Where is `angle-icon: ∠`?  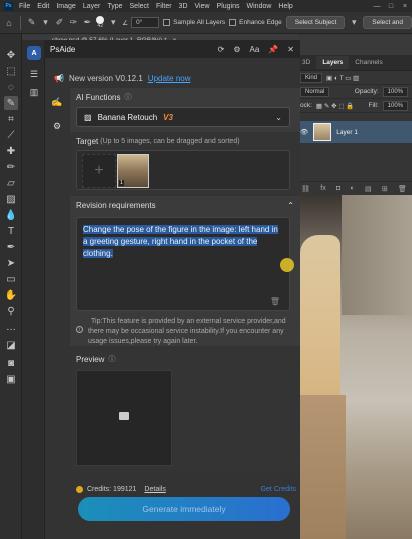
angle-icon: ∠ is located at coordinates (125, 23).